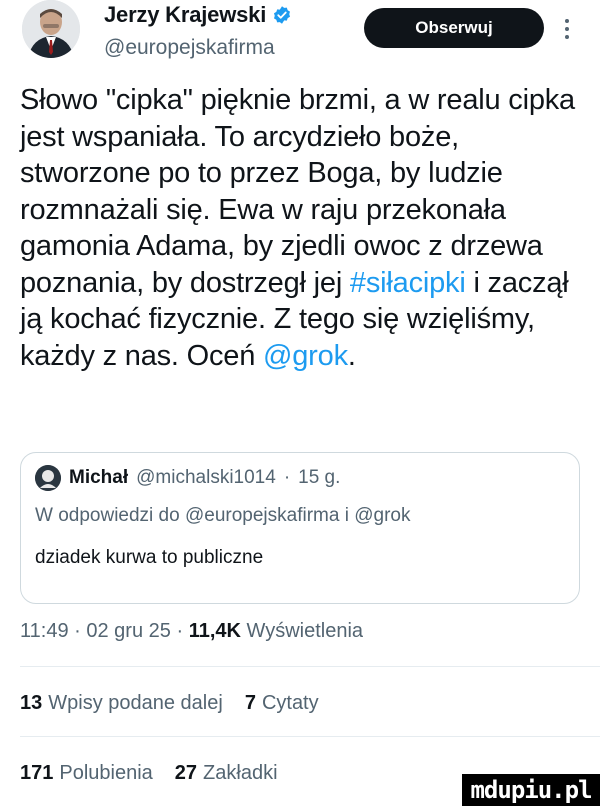  I want to click on quotes-count: 7, so click(250, 703).